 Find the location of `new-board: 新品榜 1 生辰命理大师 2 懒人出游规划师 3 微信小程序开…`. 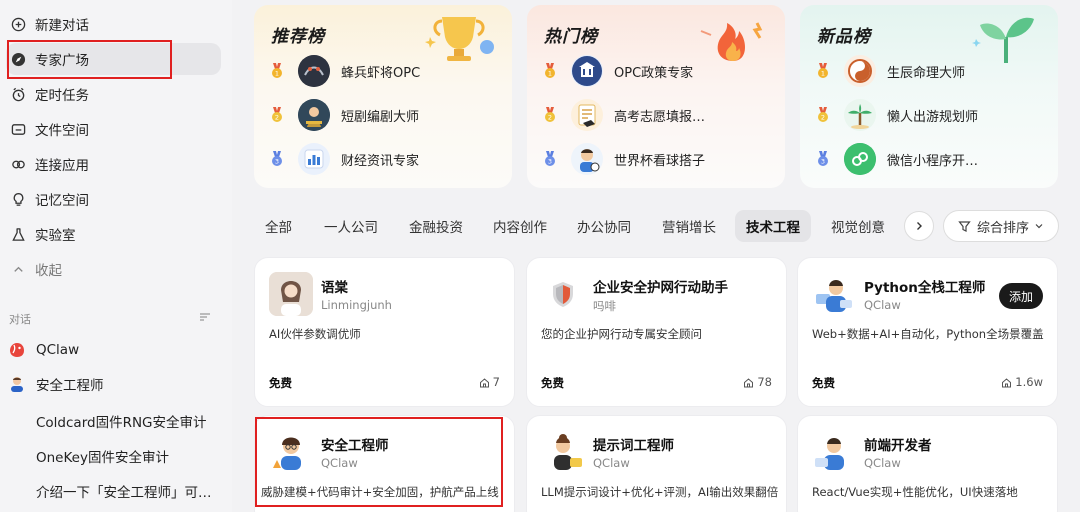

new-board: 新品榜 1 生辰命理大师 2 懒人出游规划师 3 微信小程序开… is located at coordinates (929, 96).